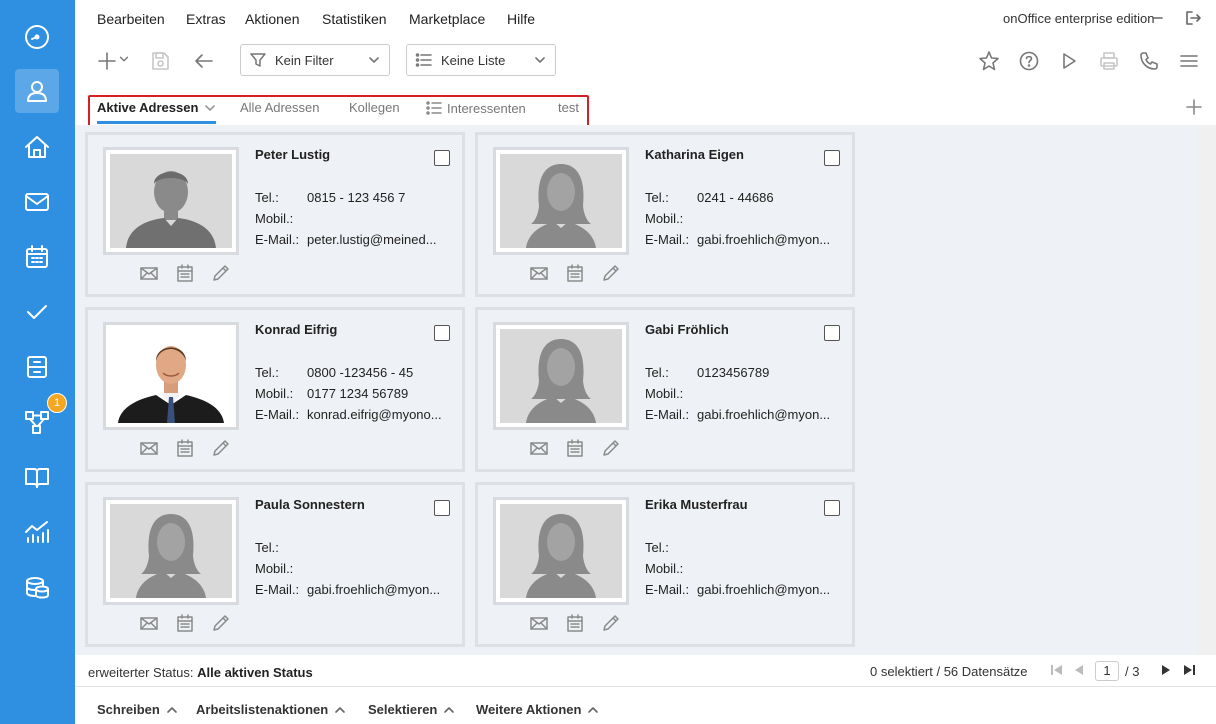  I want to click on list-value: Keine Liste, so click(473, 60).